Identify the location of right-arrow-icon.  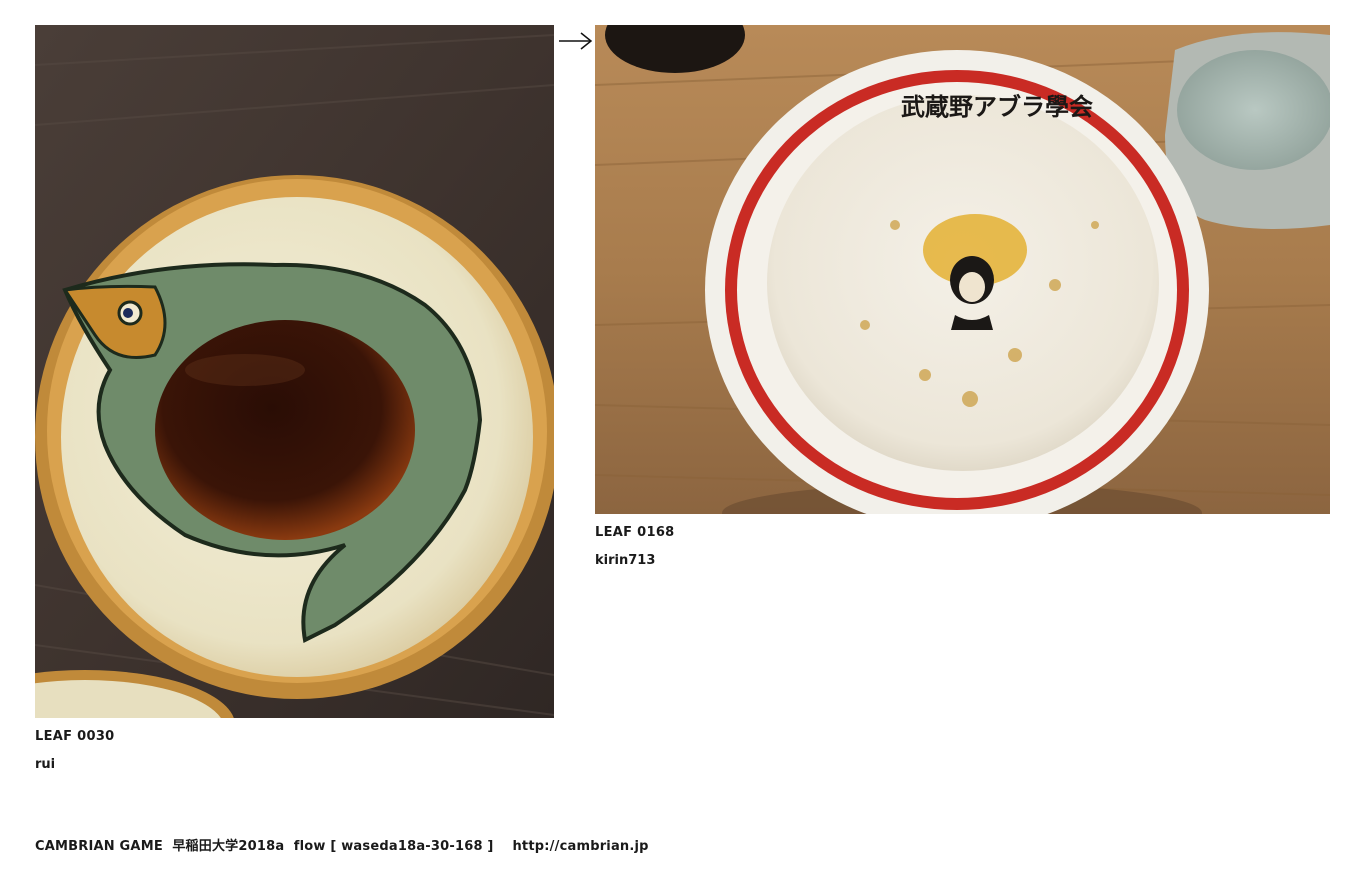
(576, 41).